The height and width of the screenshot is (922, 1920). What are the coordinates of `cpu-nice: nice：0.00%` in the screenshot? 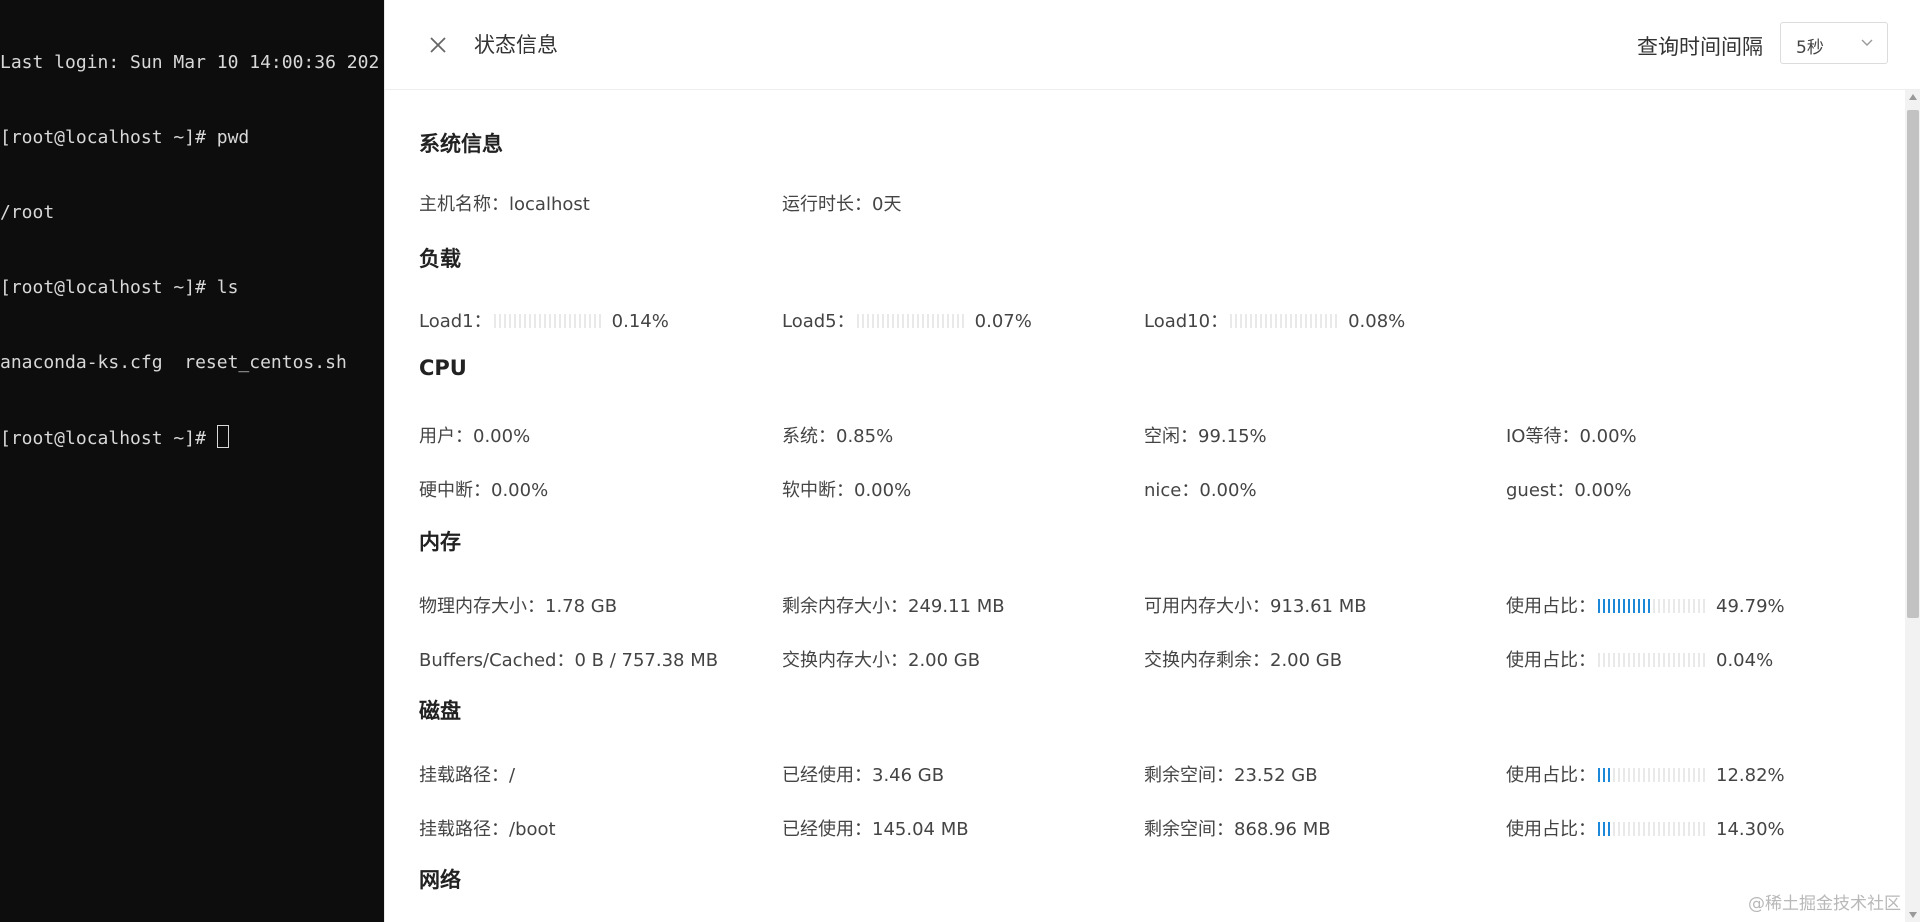 It's located at (1200, 490).